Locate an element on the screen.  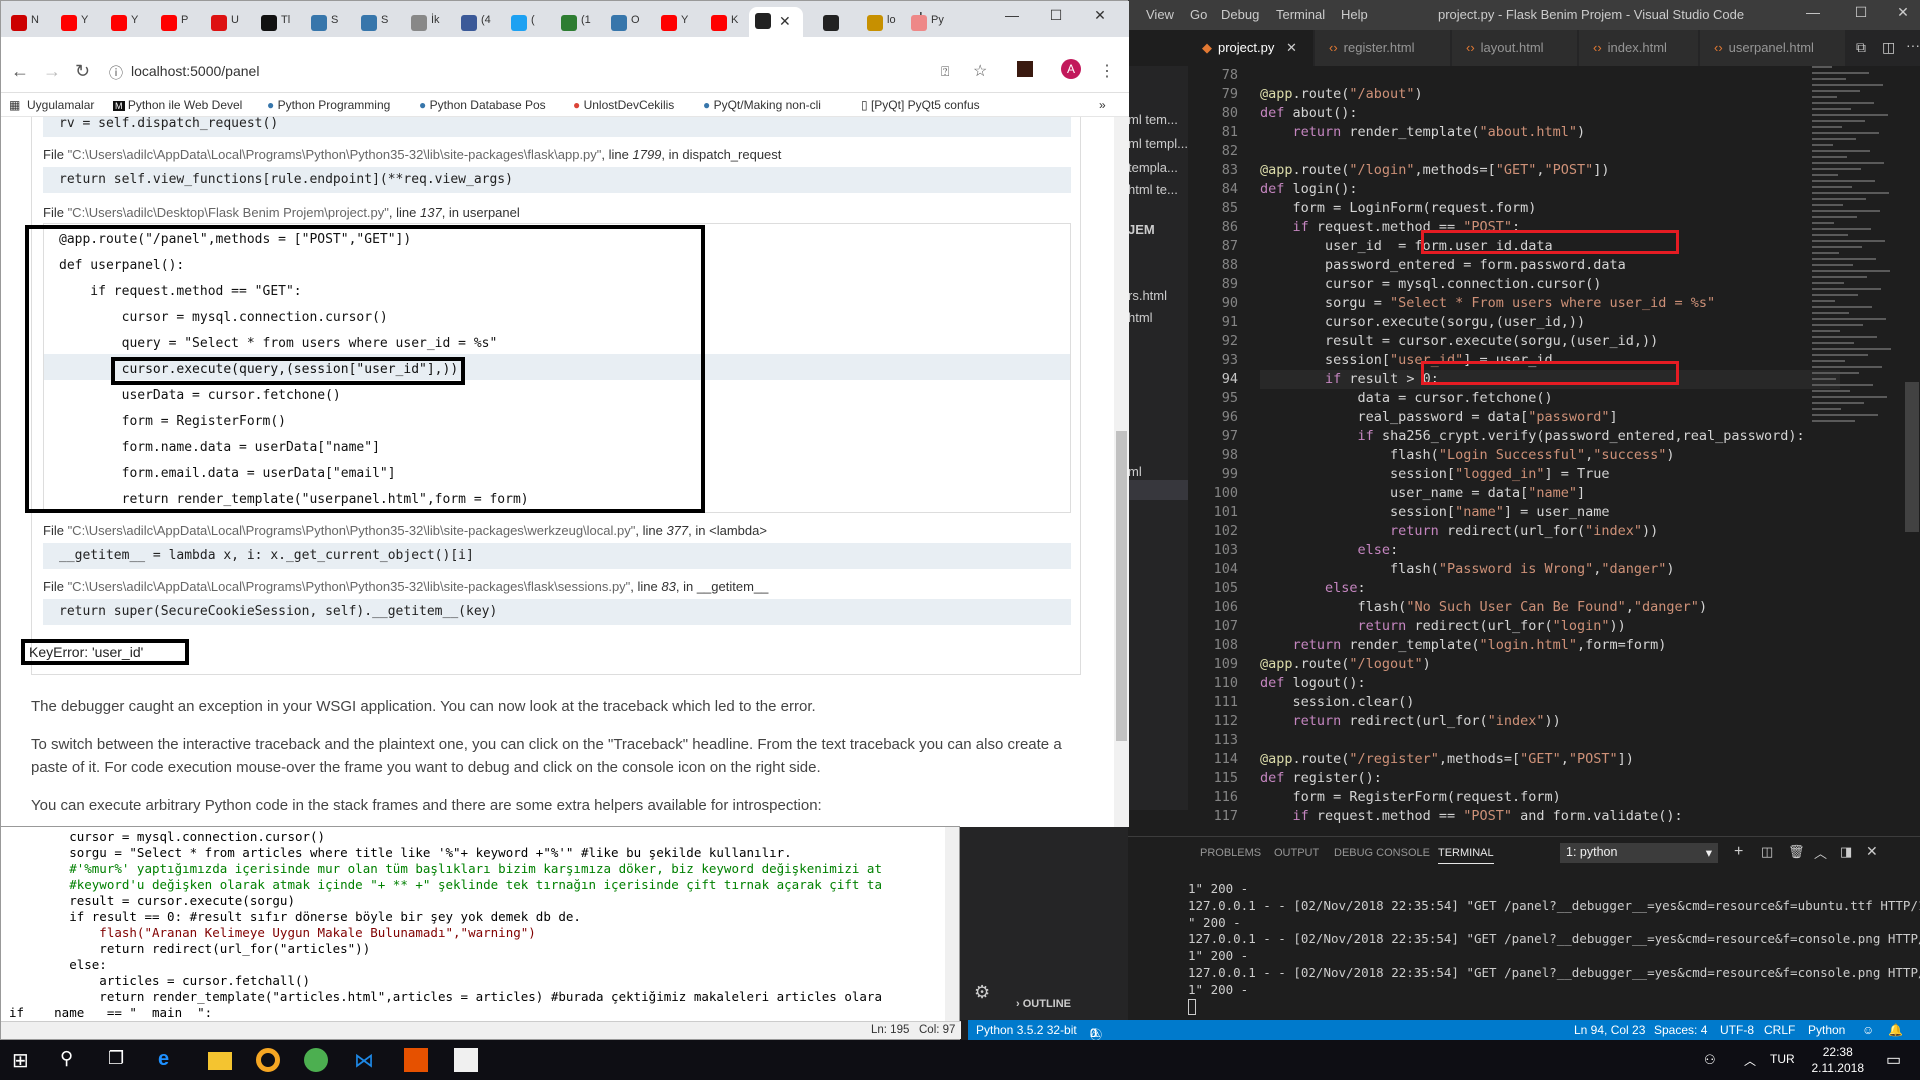
minimap is located at coordinates (1858, 256).